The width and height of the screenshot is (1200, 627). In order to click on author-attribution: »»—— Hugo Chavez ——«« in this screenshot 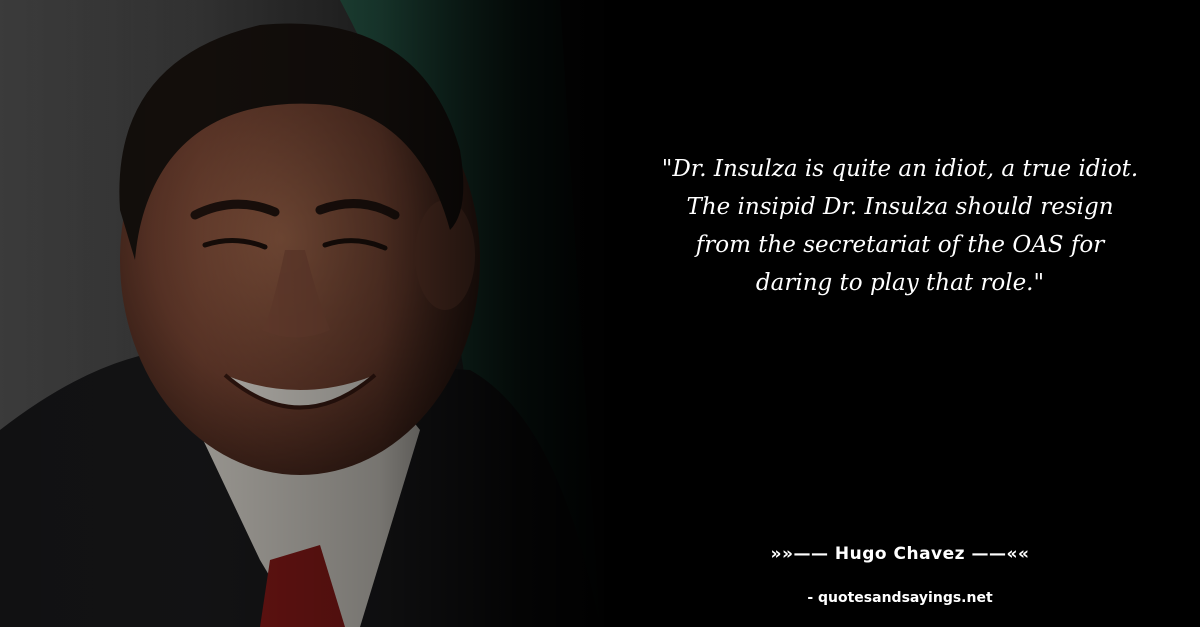, I will do `click(900, 554)`.